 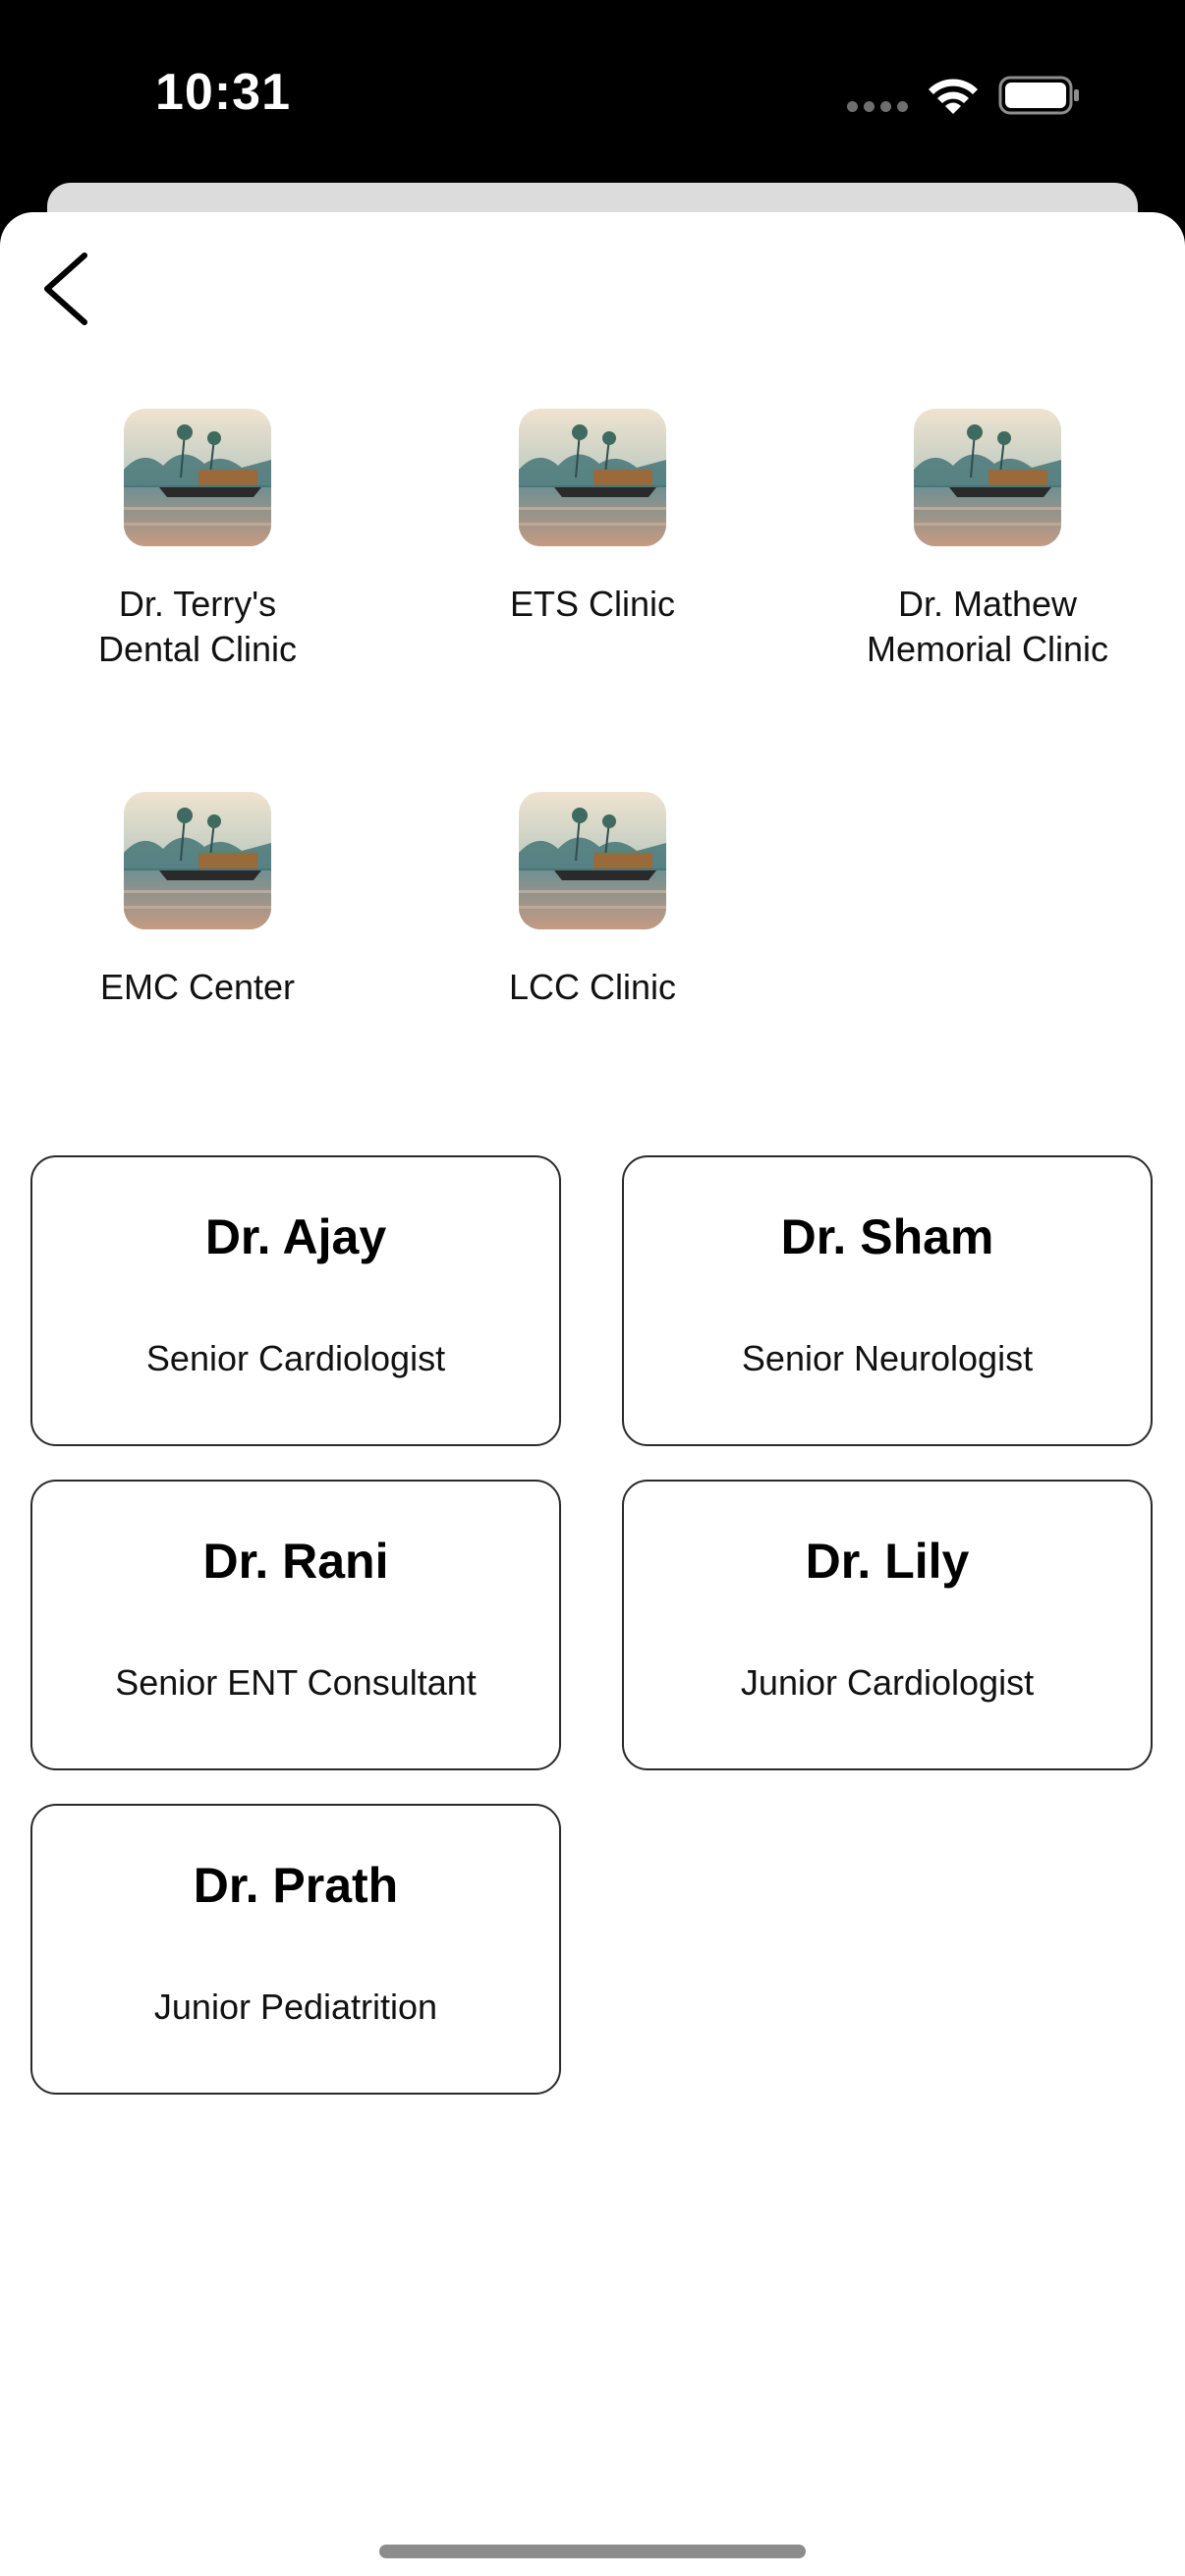 I want to click on status-time: 10:31, so click(x=223, y=92).